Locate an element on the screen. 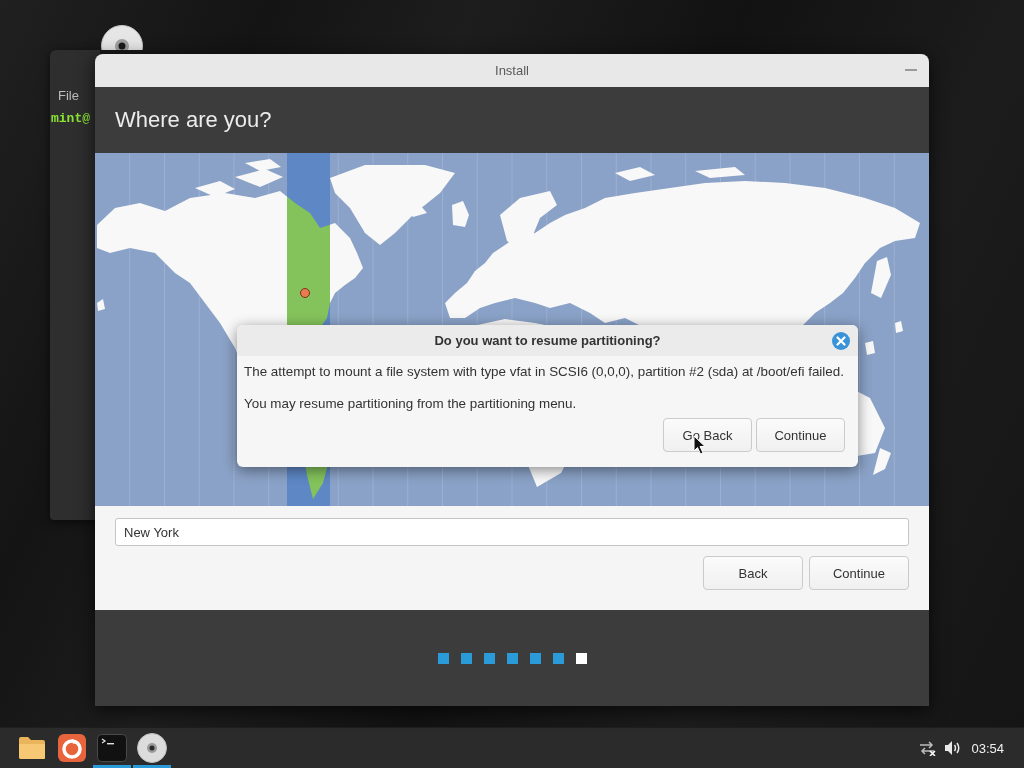  folder-icon is located at coordinates (32, 748).